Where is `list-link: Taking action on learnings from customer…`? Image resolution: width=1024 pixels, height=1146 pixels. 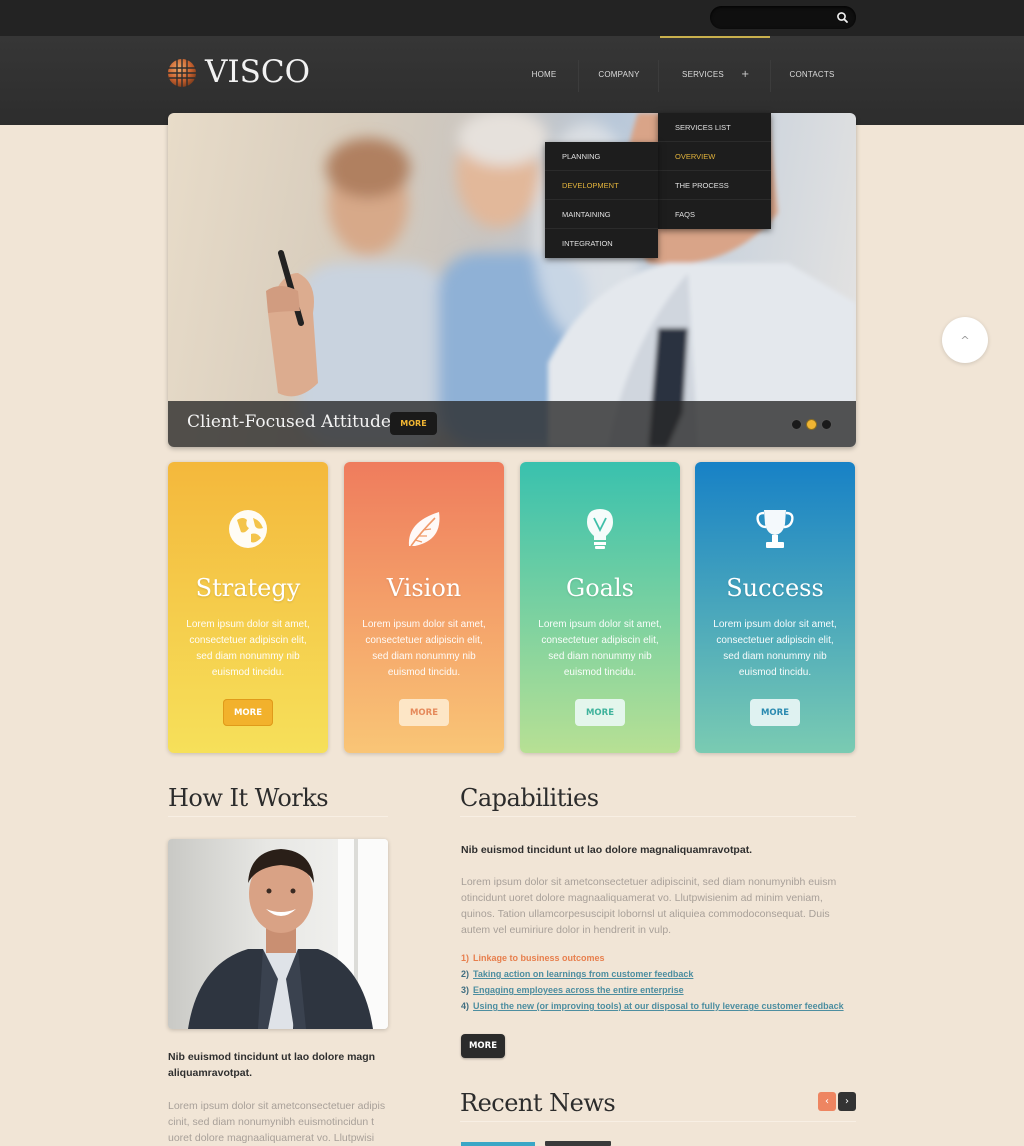 list-link: Taking action on learnings from customer… is located at coordinates (583, 974).